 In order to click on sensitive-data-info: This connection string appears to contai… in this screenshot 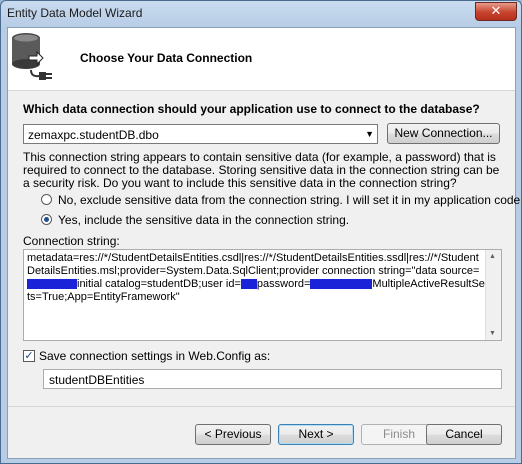, I will do `click(261, 170)`.